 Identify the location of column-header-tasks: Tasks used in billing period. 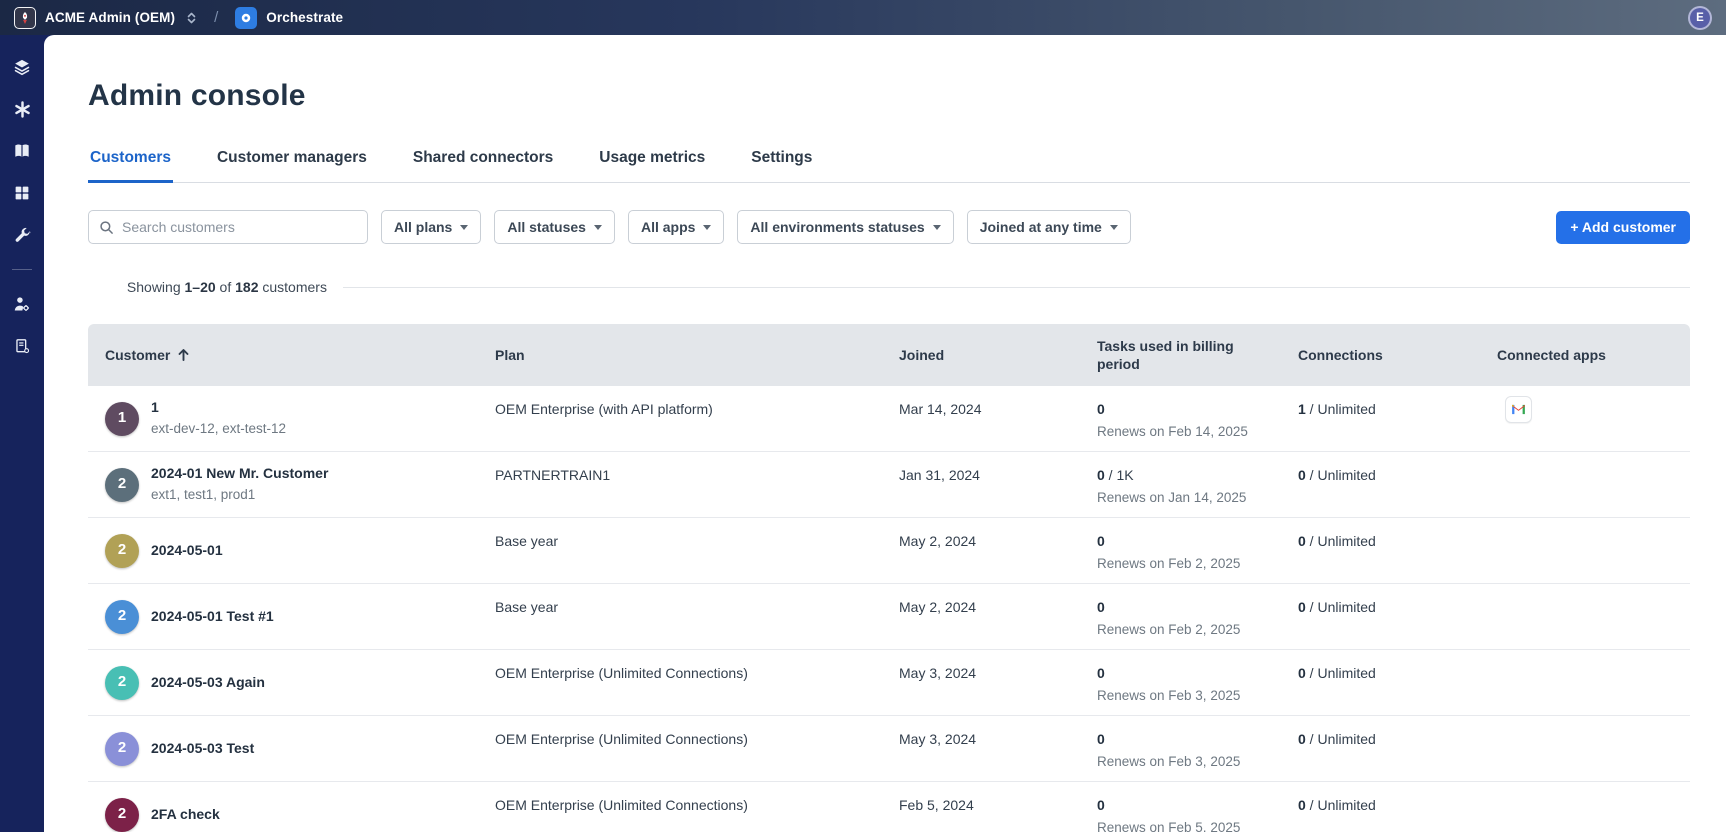
(1172, 355).